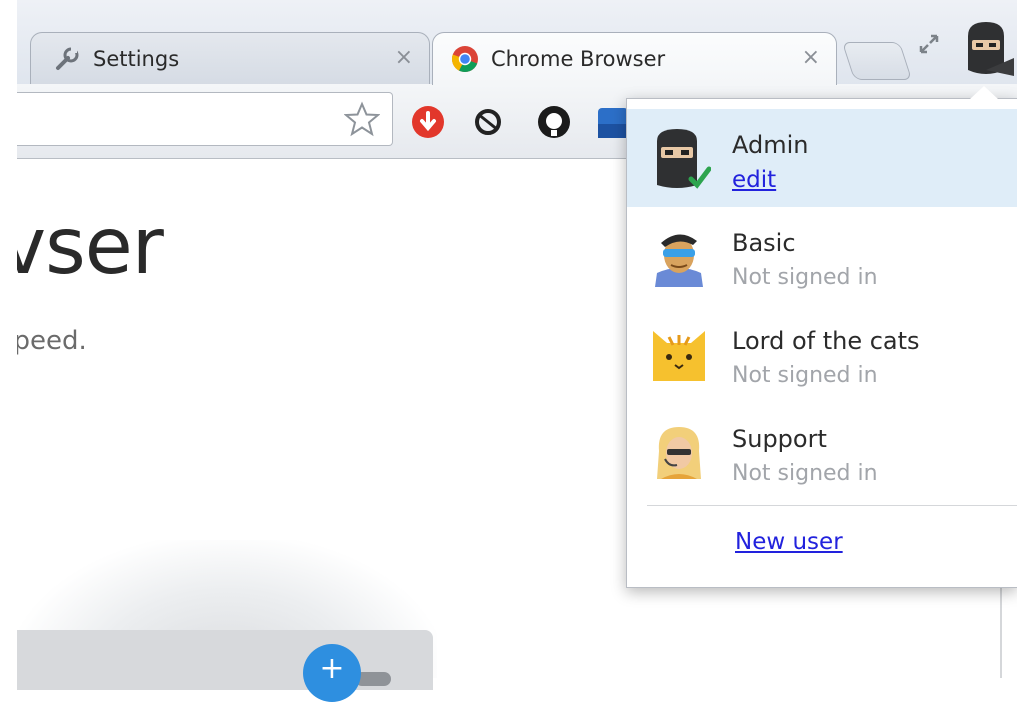 The width and height of the screenshot is (1017, 702). I want to click on profile-name: Support, so click(779, 439).